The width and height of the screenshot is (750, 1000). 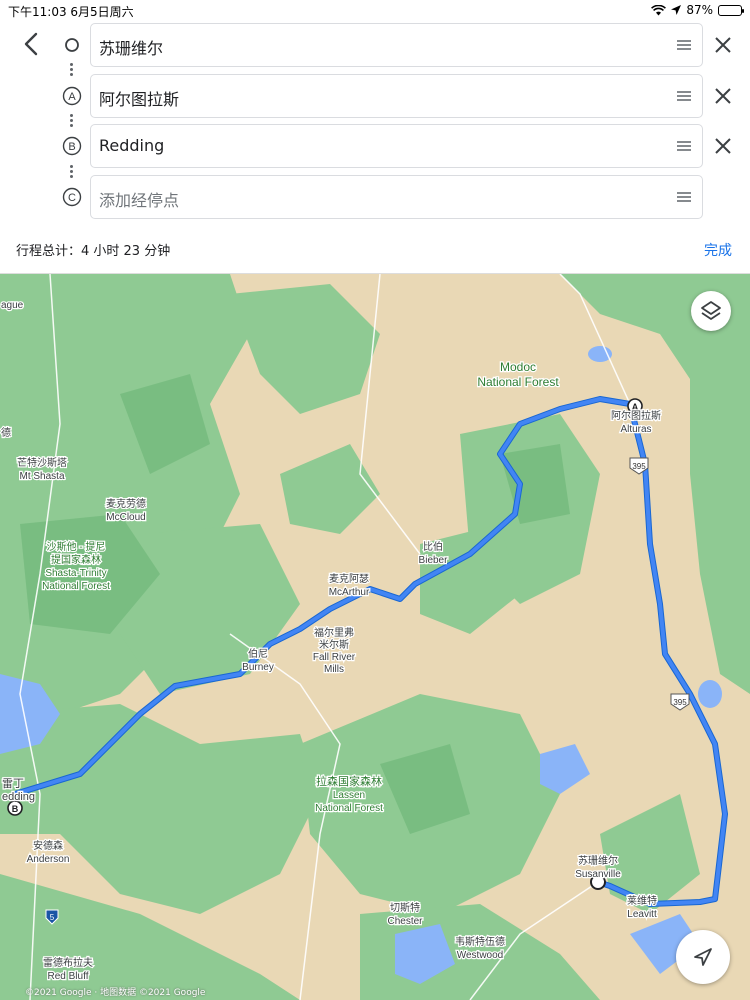 What do you see at coordinates (126, 503) in the screenshot?
I see `label-mccloud-cn: 麦克劳德` at bounding box center [126, 503].